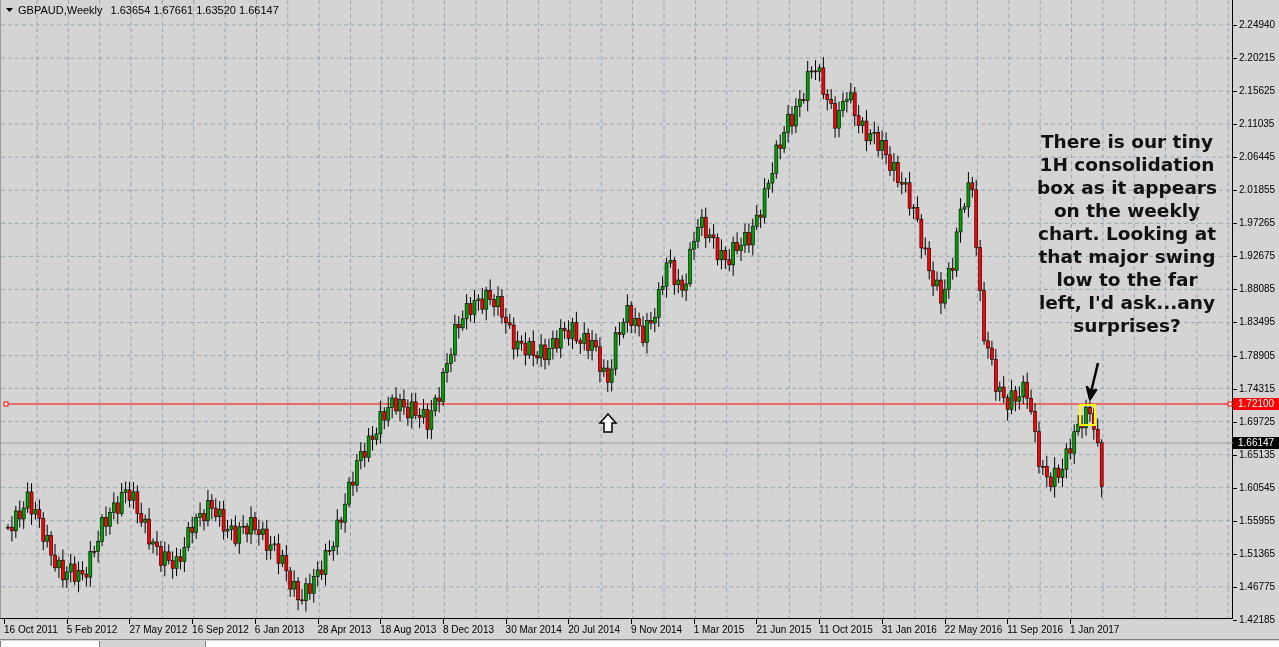 This screenshot has height=647, width=1279. I want to click on price-tick-label: 2.06445, so click(1257, 157).